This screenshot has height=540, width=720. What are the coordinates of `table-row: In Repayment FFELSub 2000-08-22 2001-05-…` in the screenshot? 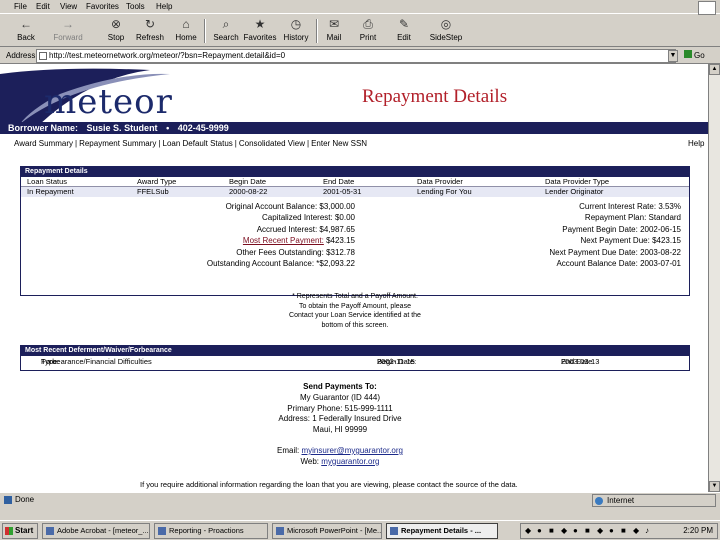 It's located at (355, 192).